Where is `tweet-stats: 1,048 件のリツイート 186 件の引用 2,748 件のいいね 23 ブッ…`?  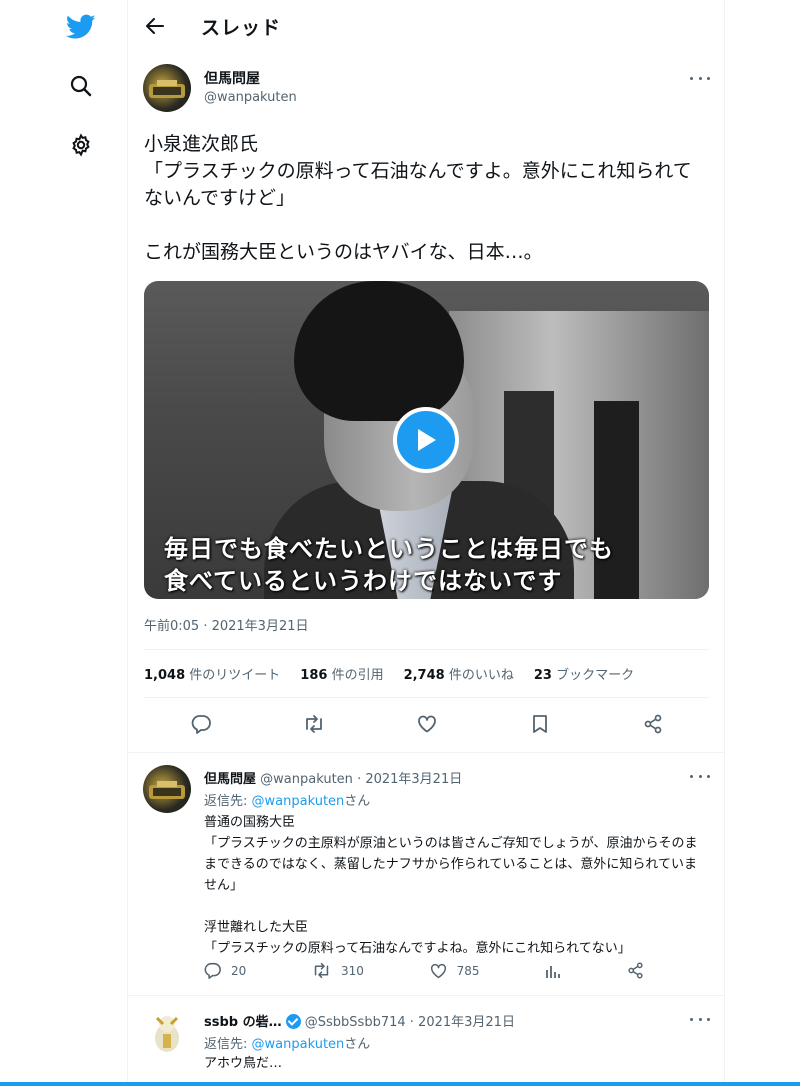 tweet-stats: 1,048 件のリツイート 186 件の引用 2,748 件のいいね 23 ブッ… is located at coordinates (426, 673).